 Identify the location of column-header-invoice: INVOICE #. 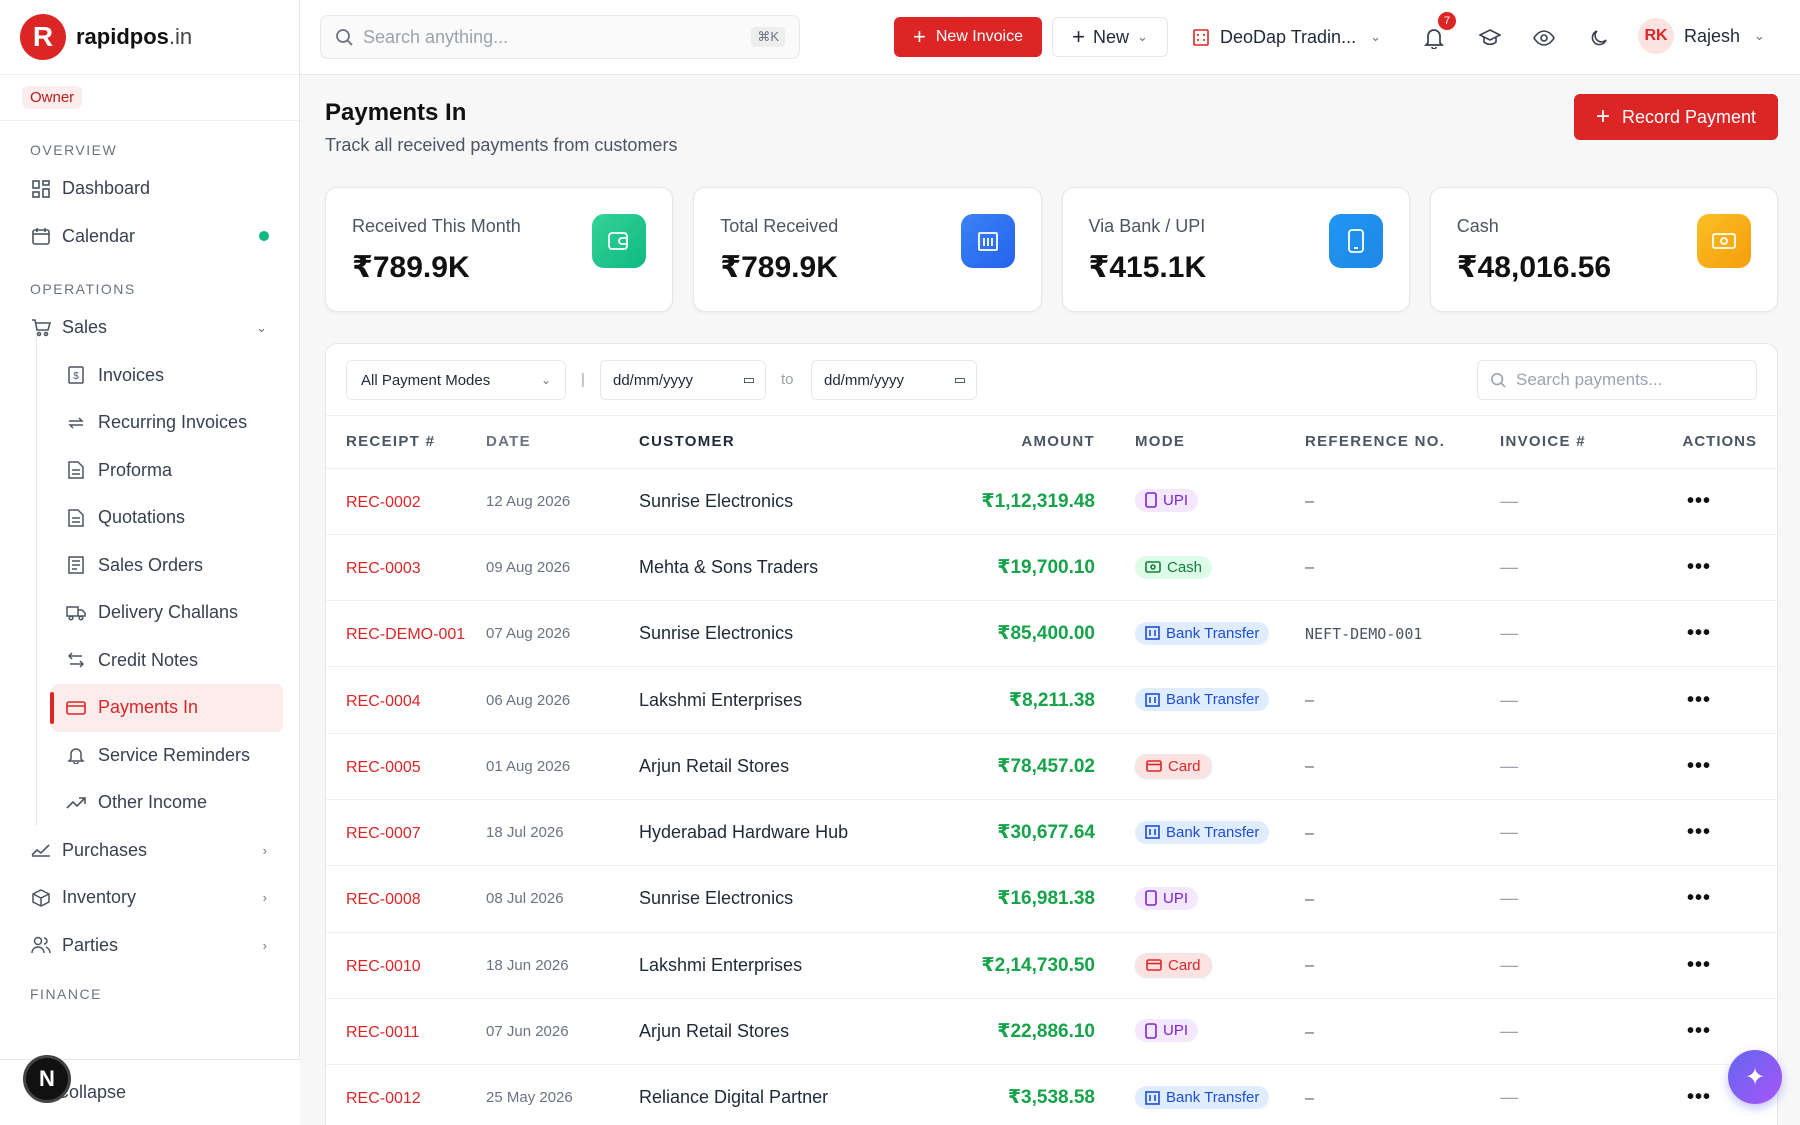
(1570, 442).